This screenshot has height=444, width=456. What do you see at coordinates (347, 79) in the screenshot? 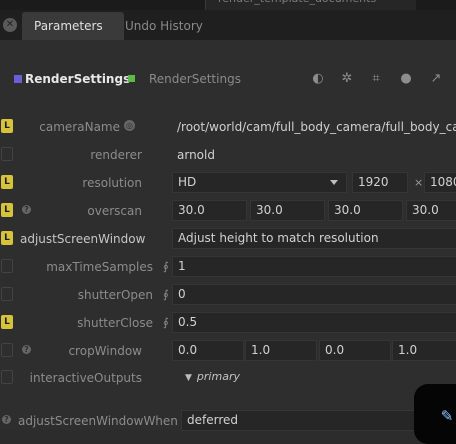
I see `gear-icon: ✲` at bounding box center [347, 79].